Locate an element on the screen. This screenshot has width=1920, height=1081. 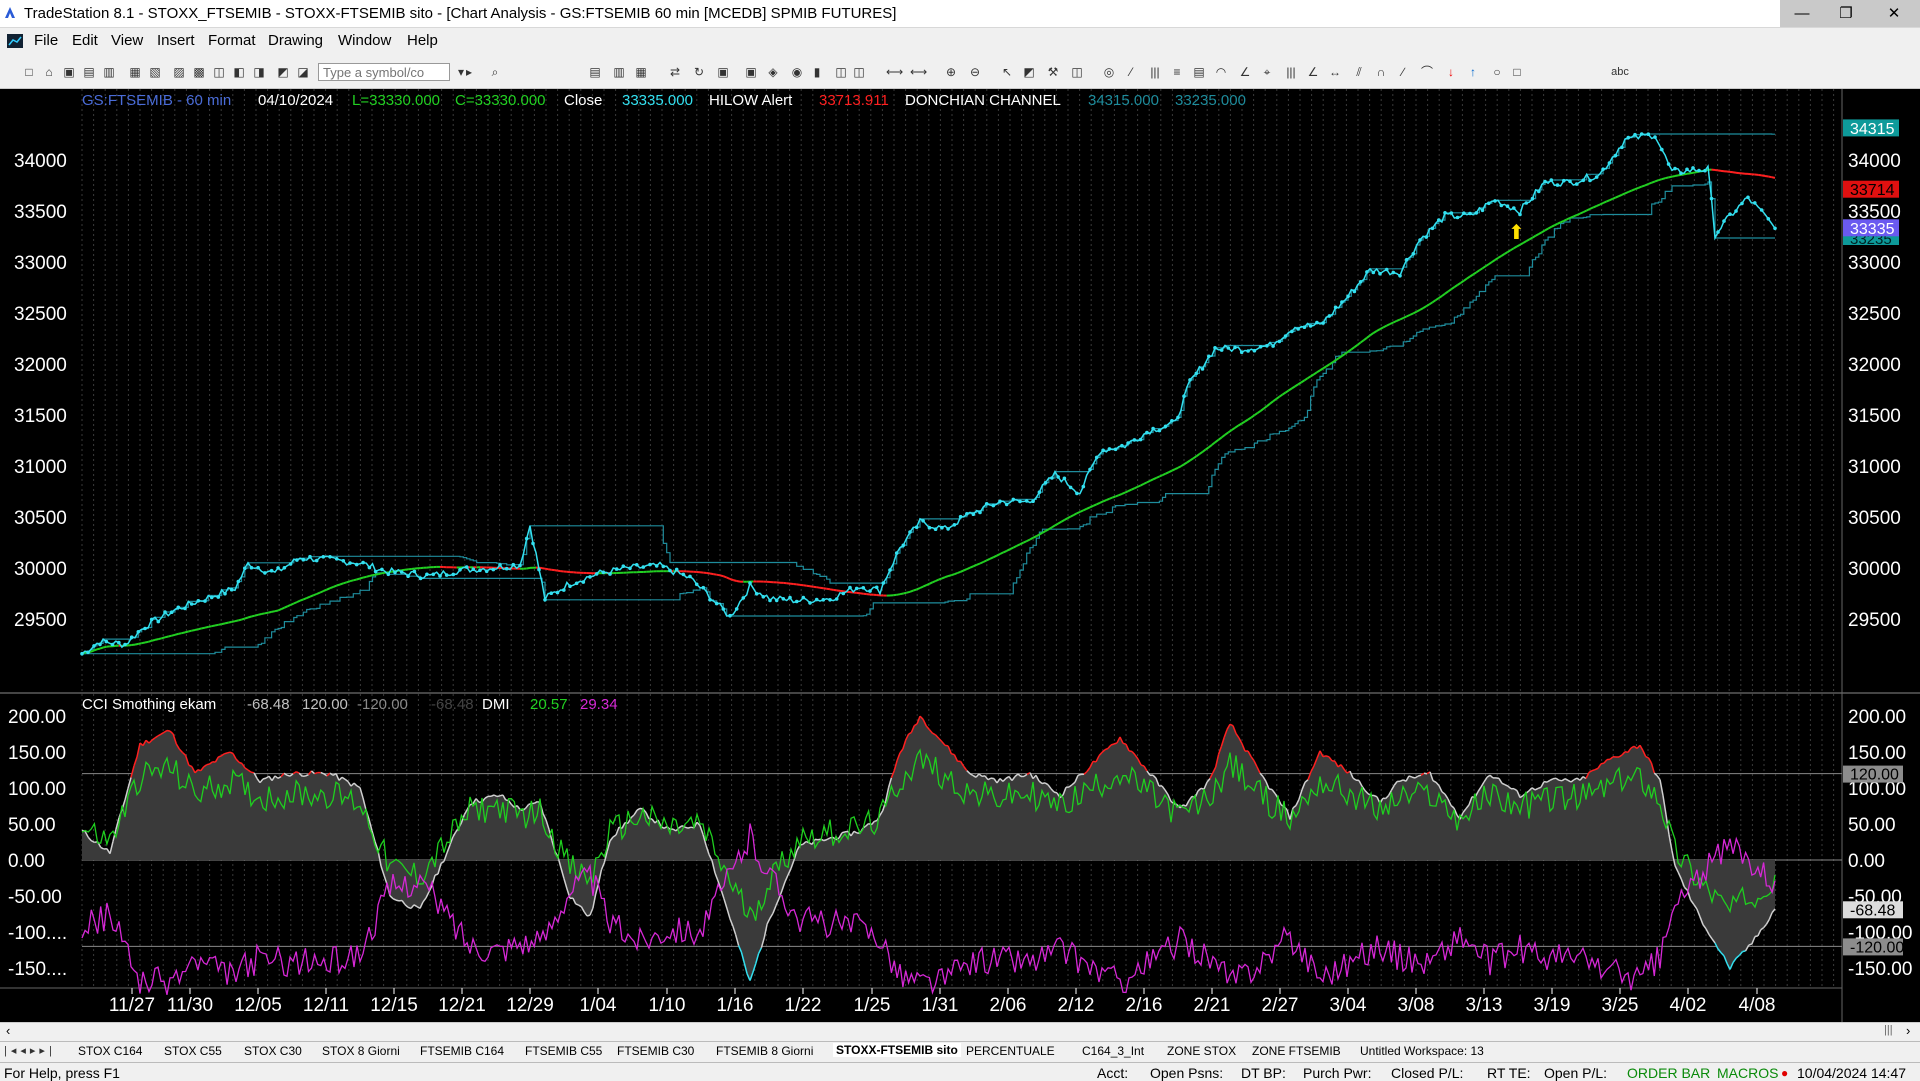
workspace-tab: STOX 8 Giorni is located at coordinates (361, 1051).